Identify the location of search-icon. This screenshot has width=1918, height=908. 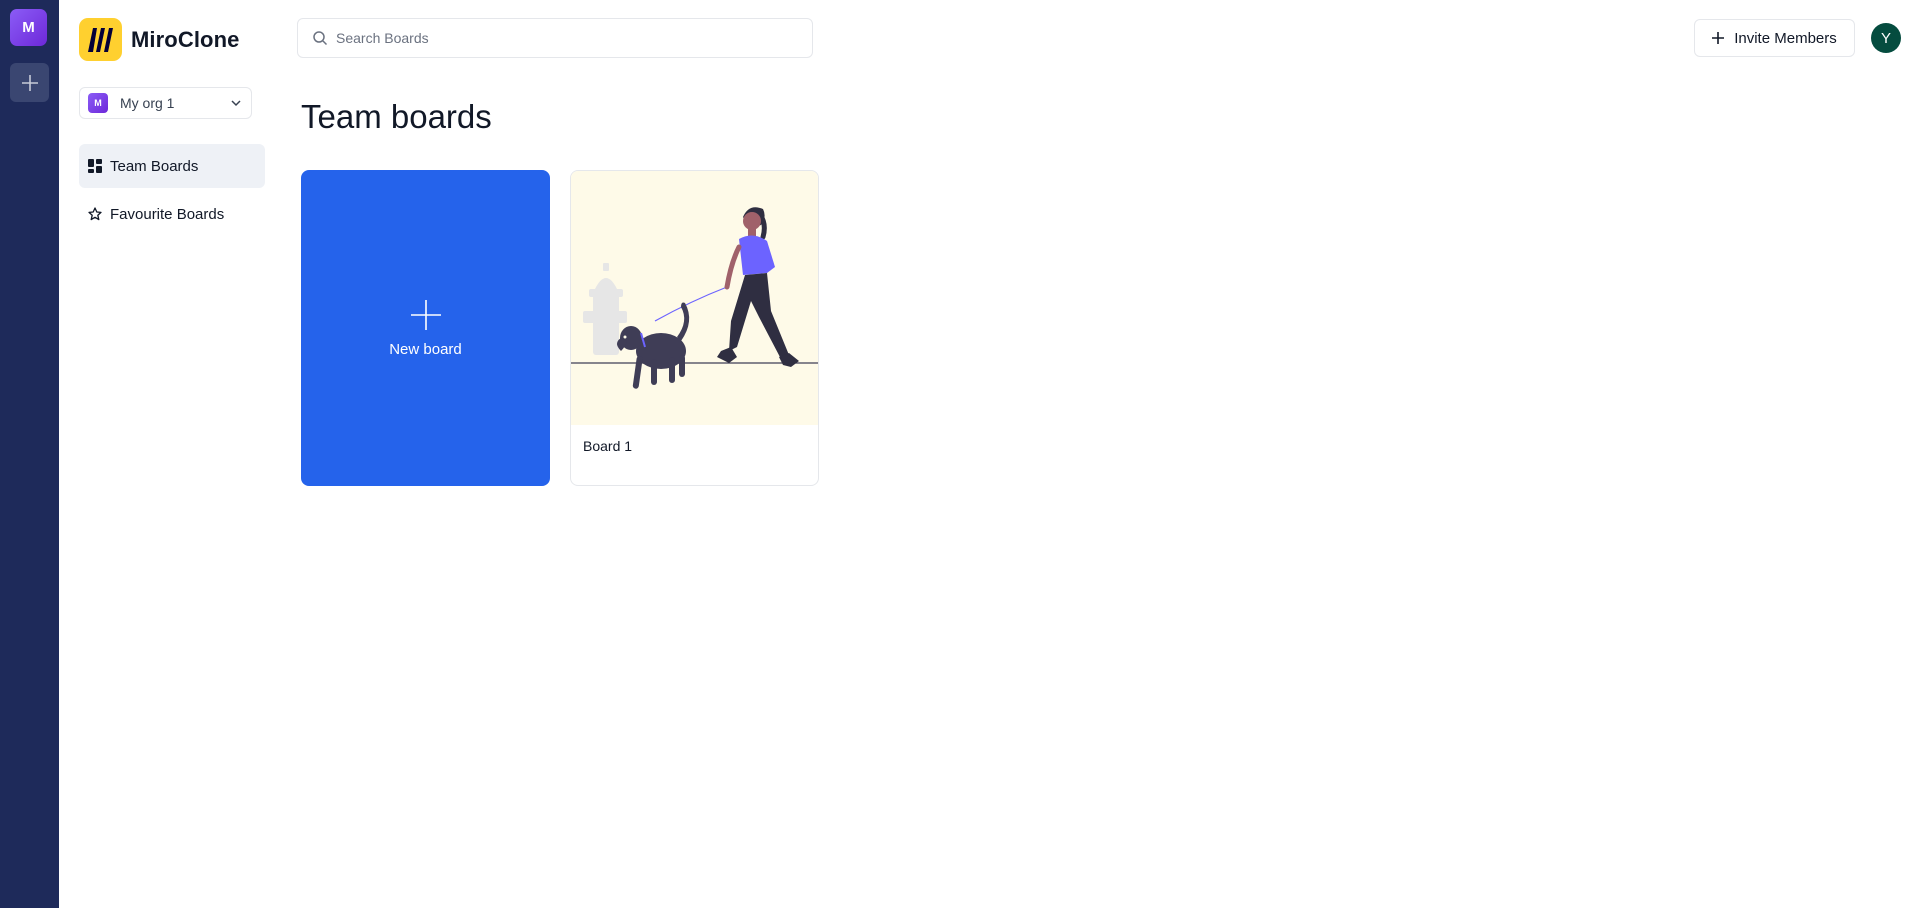
(320, 38).